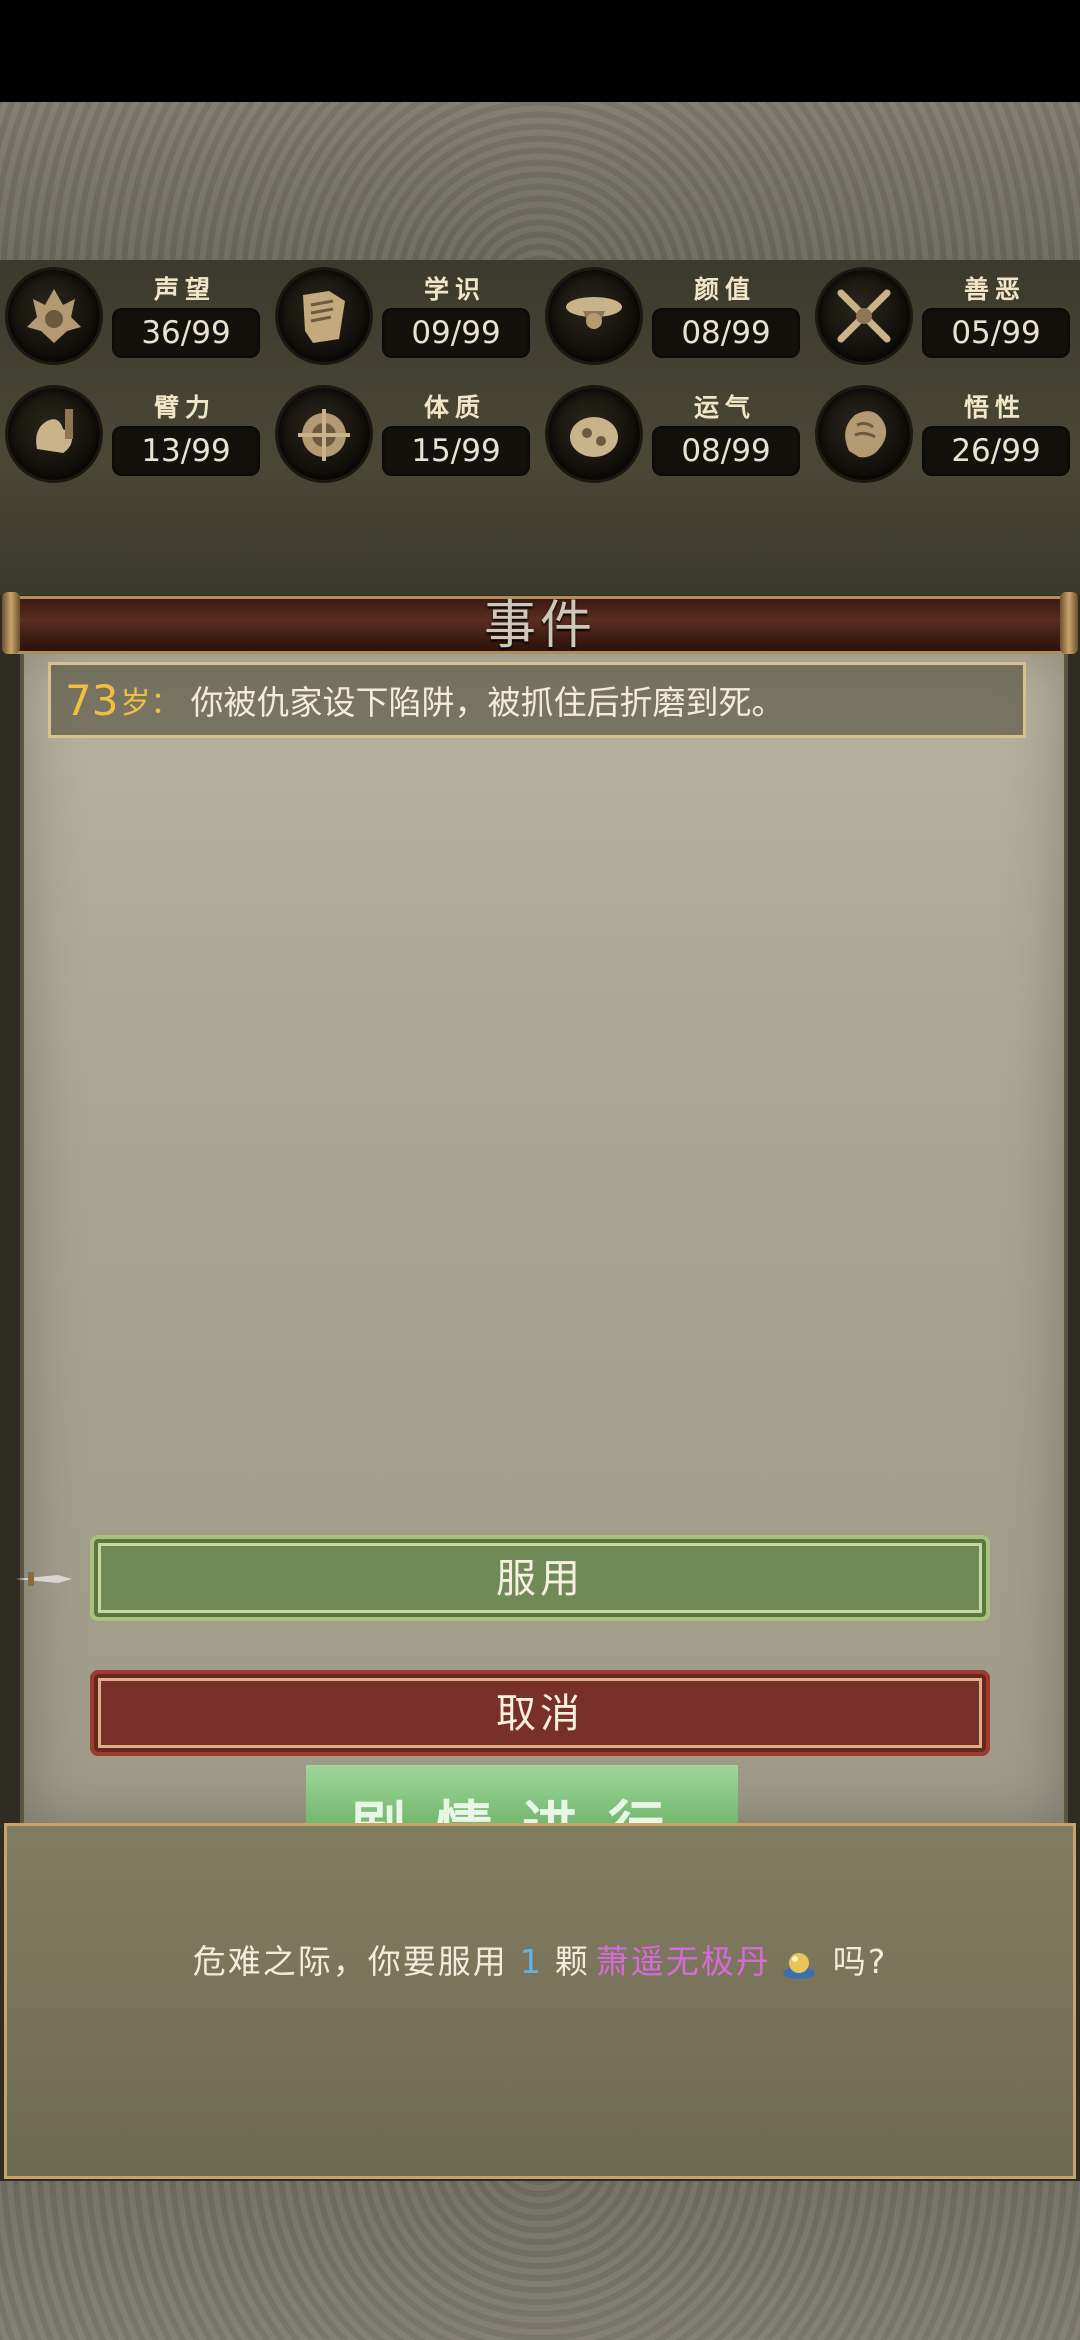 This screenshot has width=1080, height=2340. Describe the element at coordinates (994, 289) in the screenshot. I see `stat-name: 善恶` at that location.